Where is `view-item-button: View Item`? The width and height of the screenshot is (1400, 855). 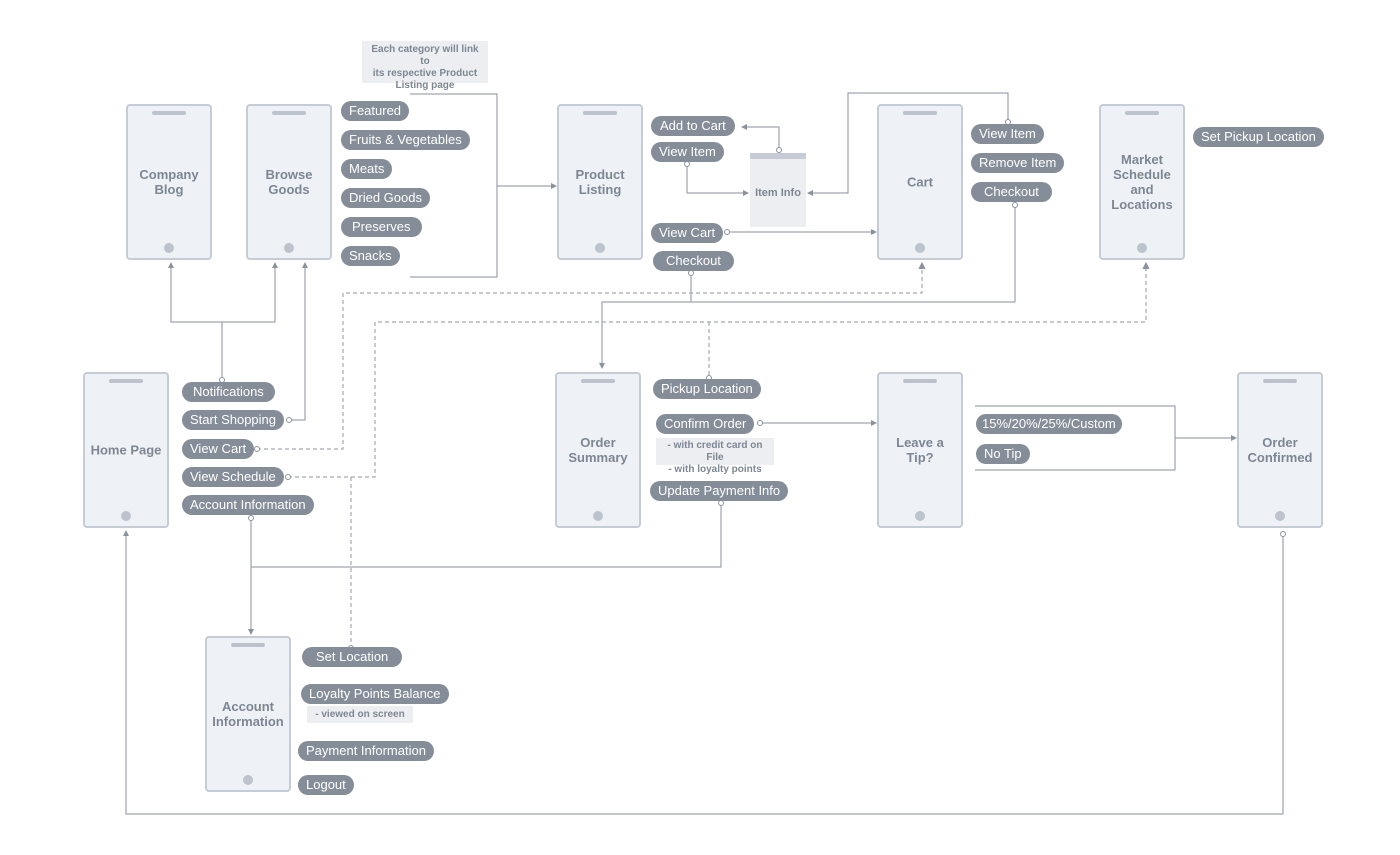
view-item-button: View Item is located at coordinates (687, 152).